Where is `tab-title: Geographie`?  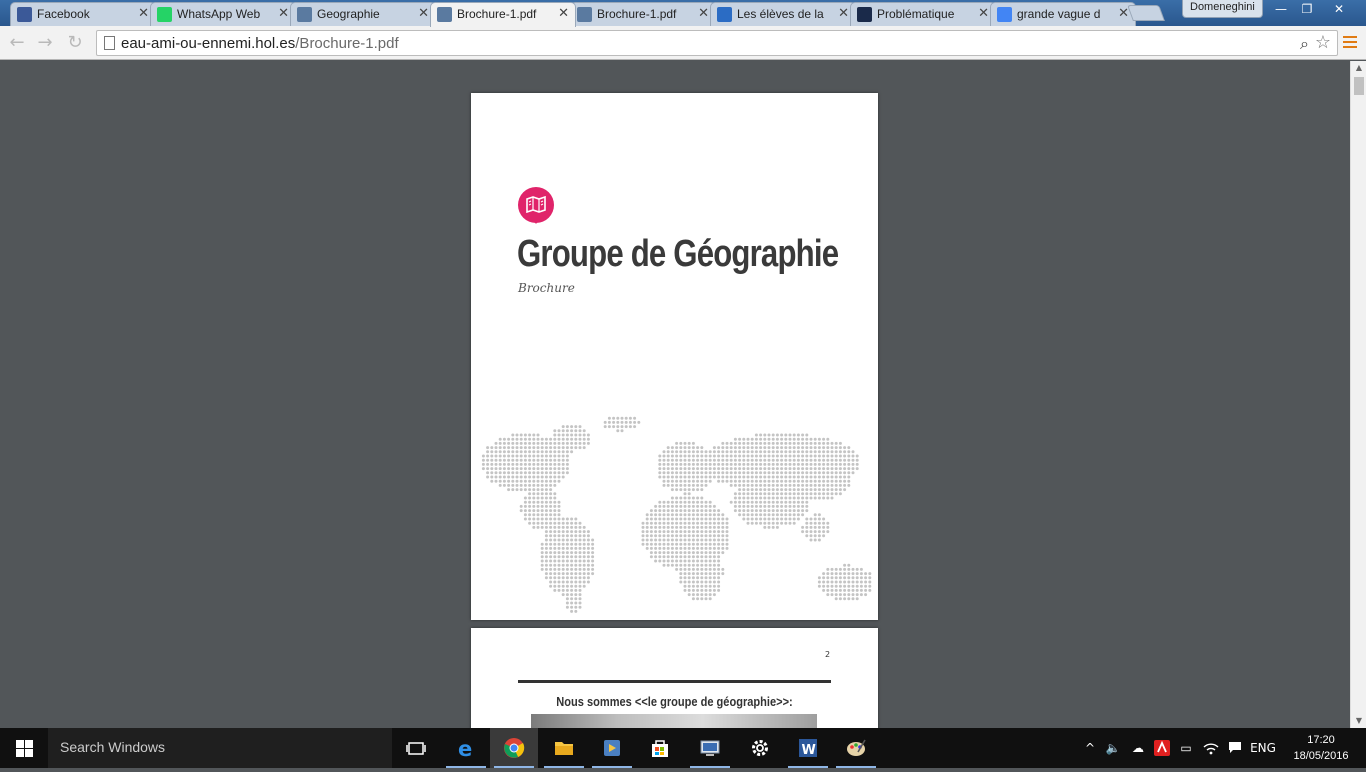
tab-title: Geographie is located at coordinates (348, 14).